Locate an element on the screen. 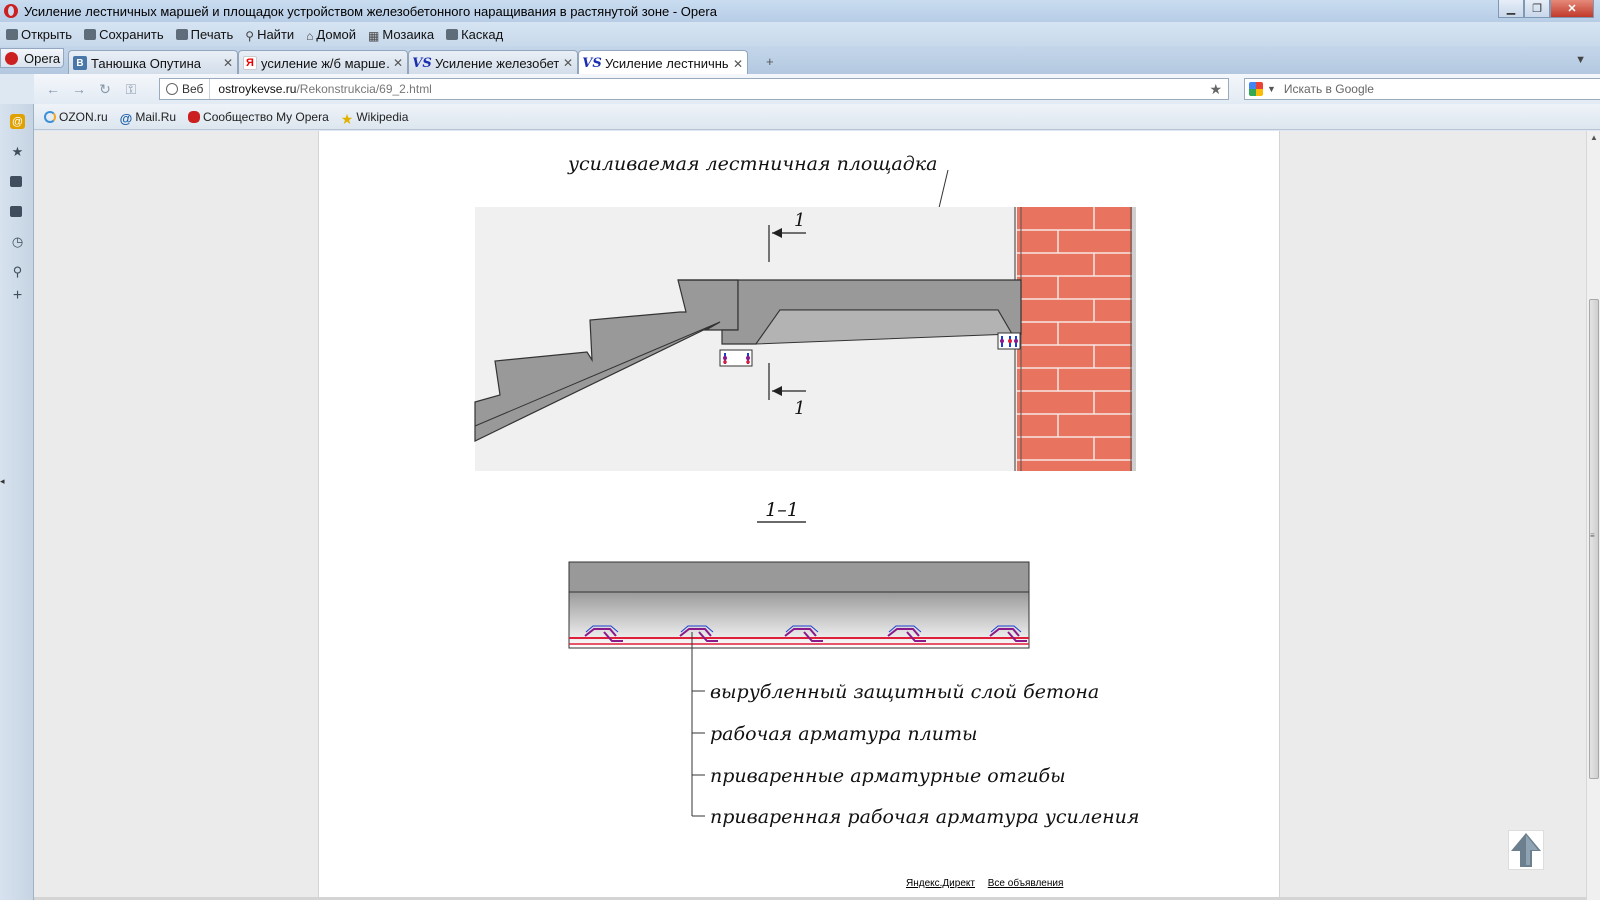  cross-section is located at coordinates (799, 605).